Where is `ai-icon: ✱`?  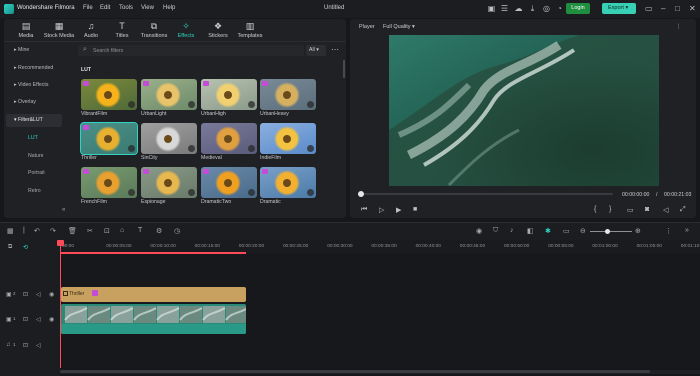 ai-icon: ✱ is located at coordinates (548, 231).